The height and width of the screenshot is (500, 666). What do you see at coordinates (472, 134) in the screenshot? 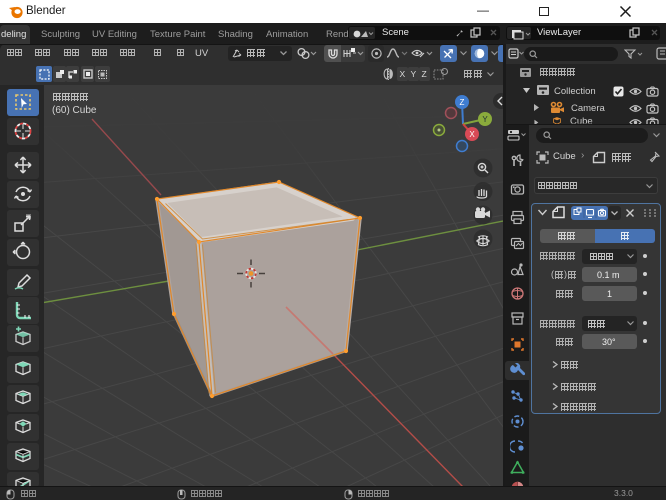
I see `svg-text: X` at bounding box center [472, 134].